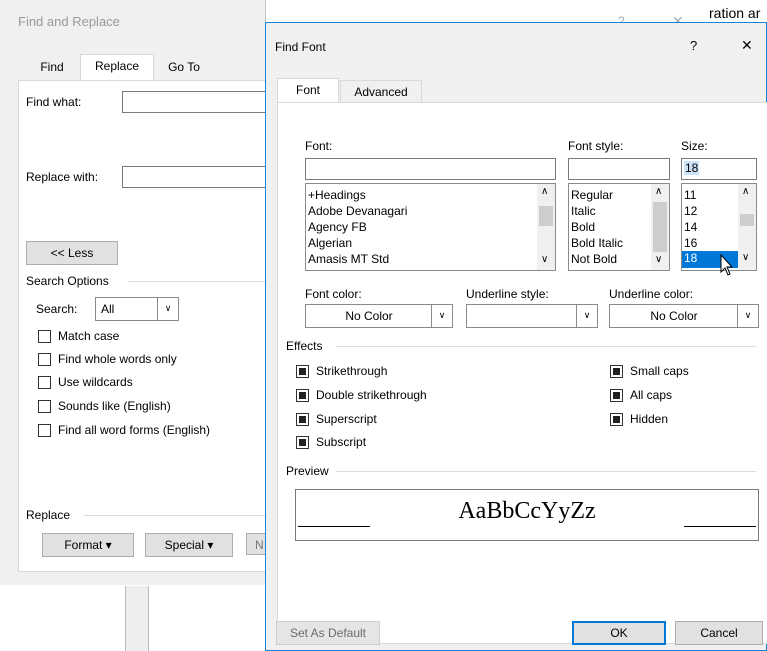  I want to click on cancel-button: Cancel, so click(719, 633).